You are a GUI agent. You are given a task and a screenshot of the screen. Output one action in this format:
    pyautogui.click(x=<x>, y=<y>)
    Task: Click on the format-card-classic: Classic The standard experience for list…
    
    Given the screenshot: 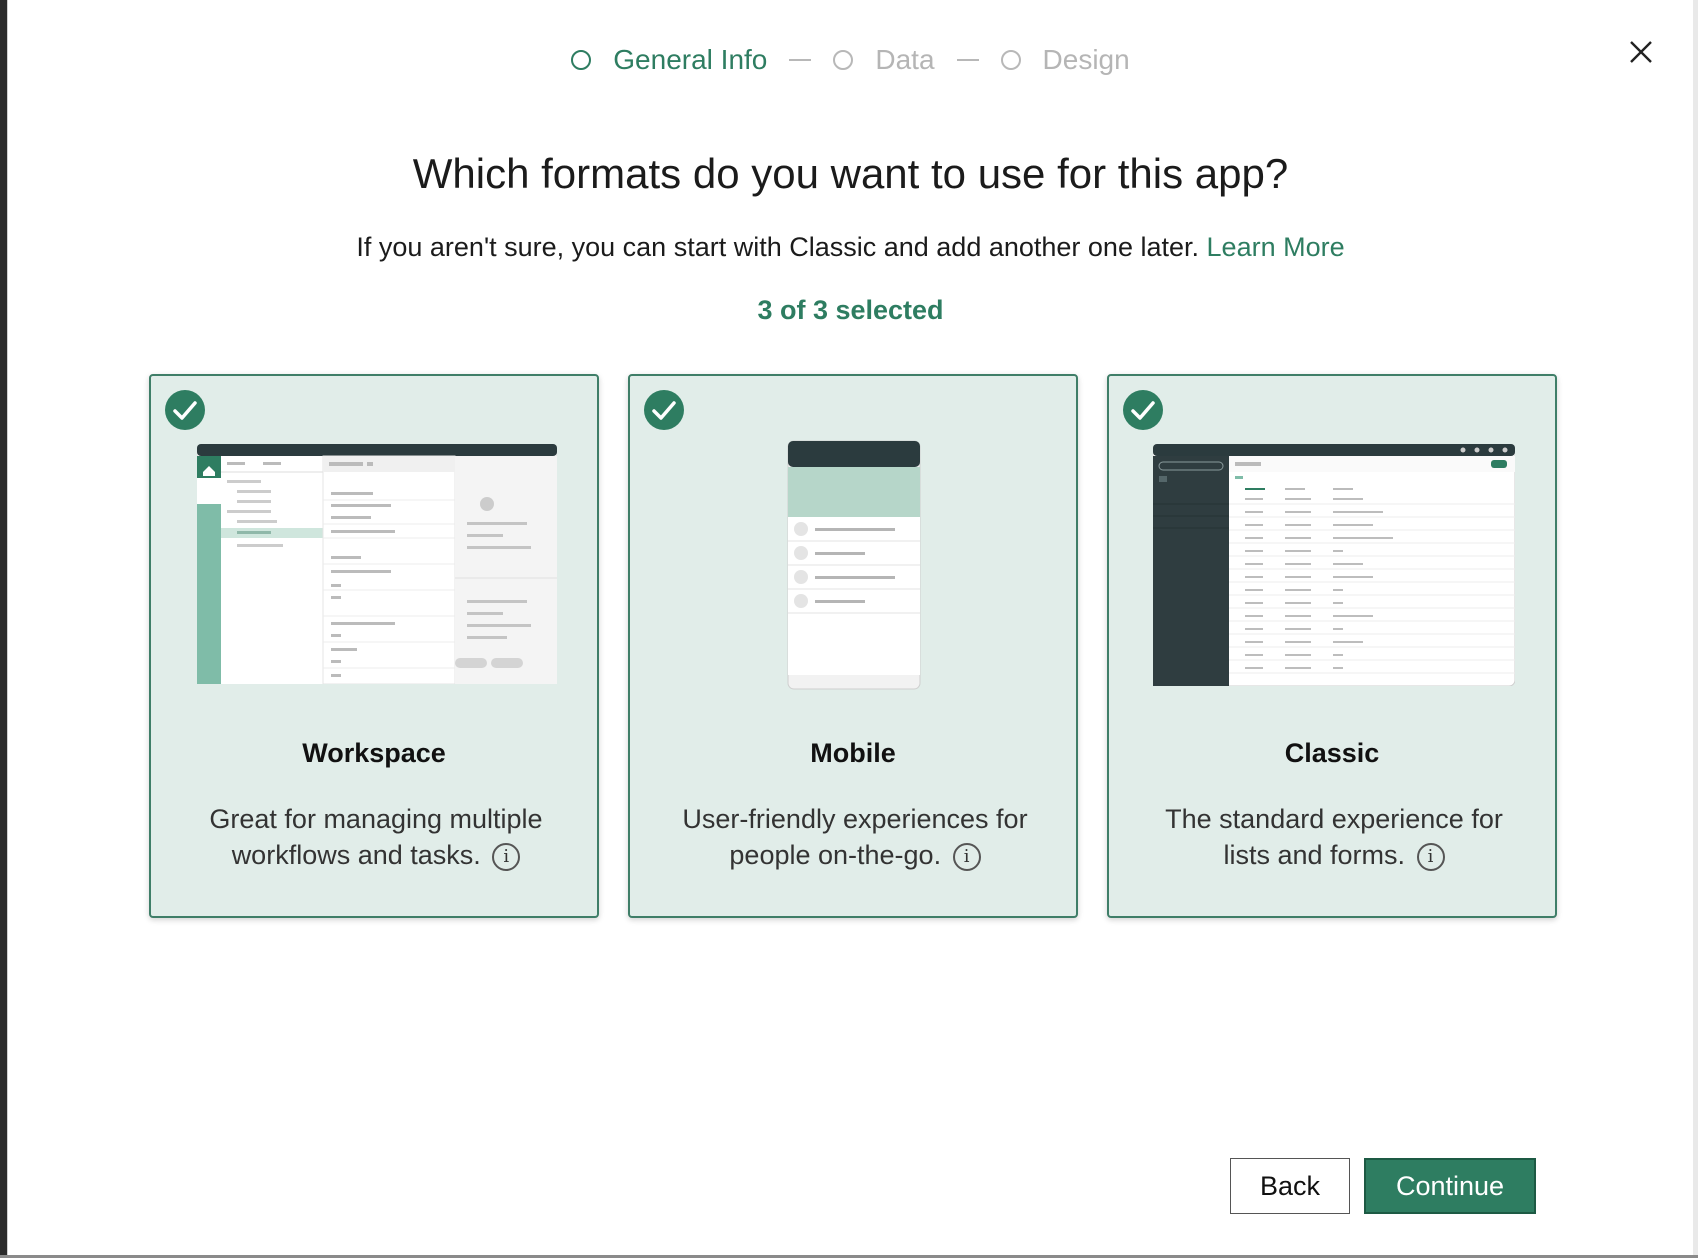 What is the action you would take?
    pyautogui.click(x=1332, y=646)
    